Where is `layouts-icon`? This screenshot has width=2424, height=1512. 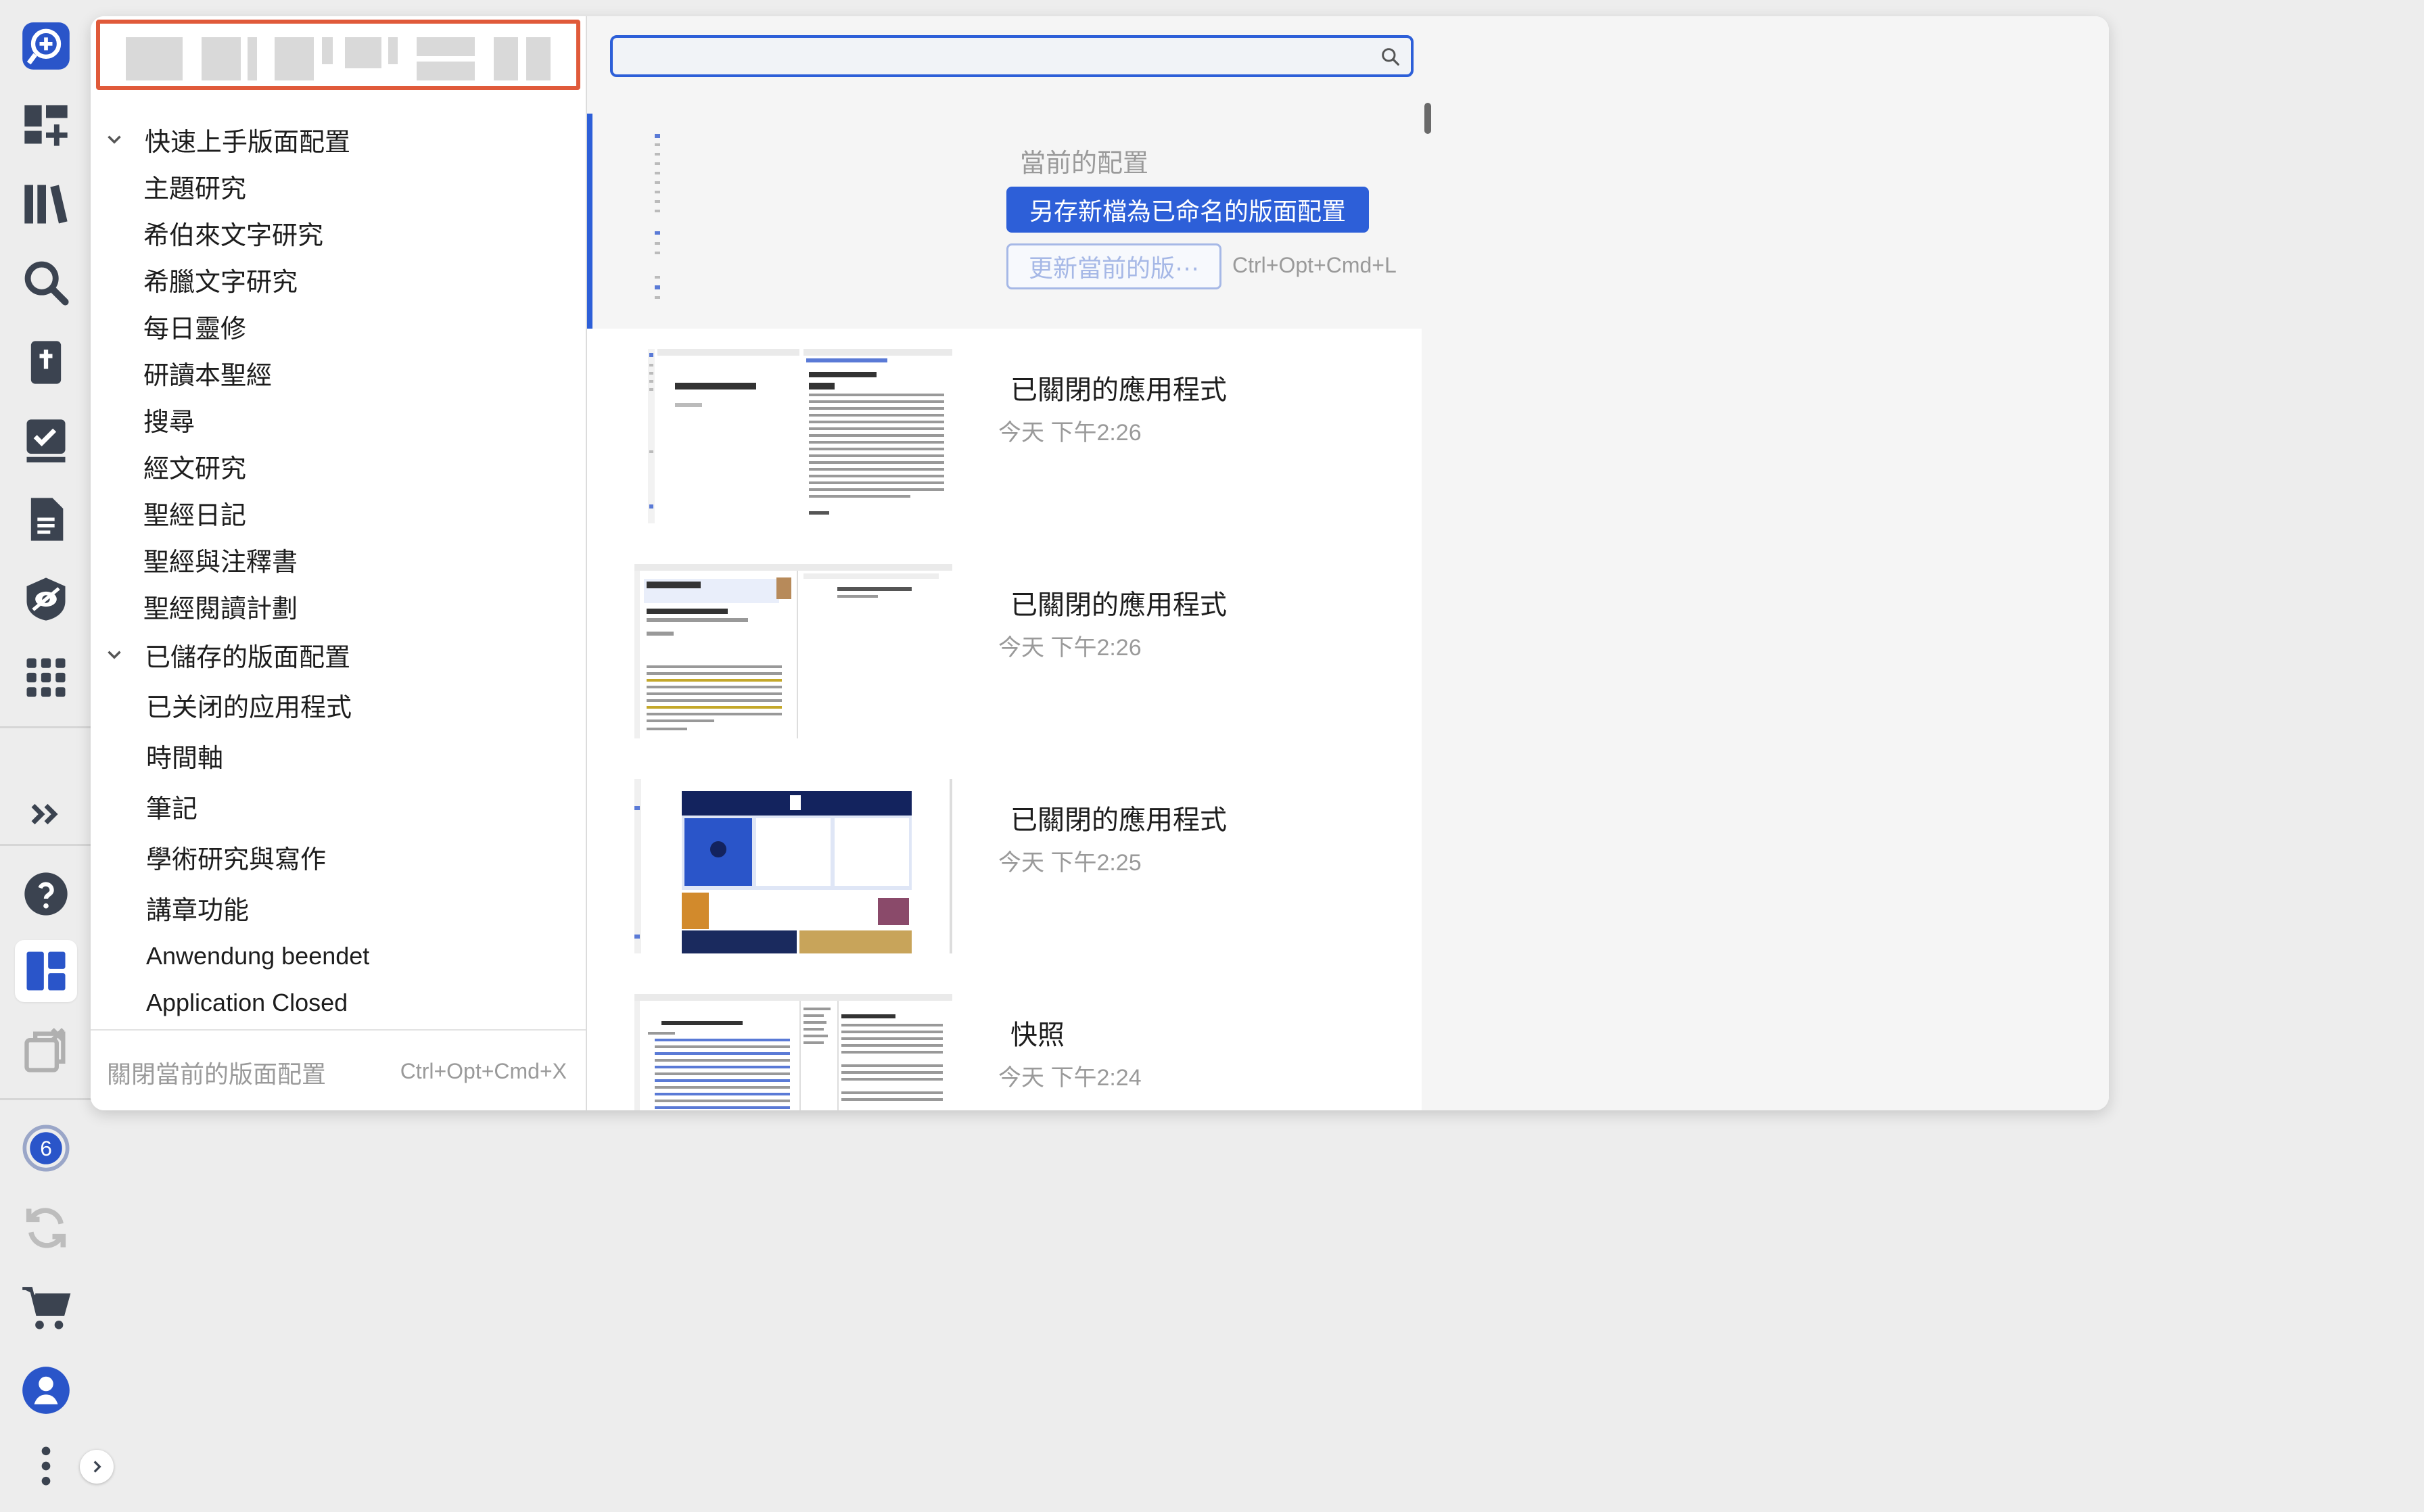
layouts-icon is located at coordinates (46, 971).